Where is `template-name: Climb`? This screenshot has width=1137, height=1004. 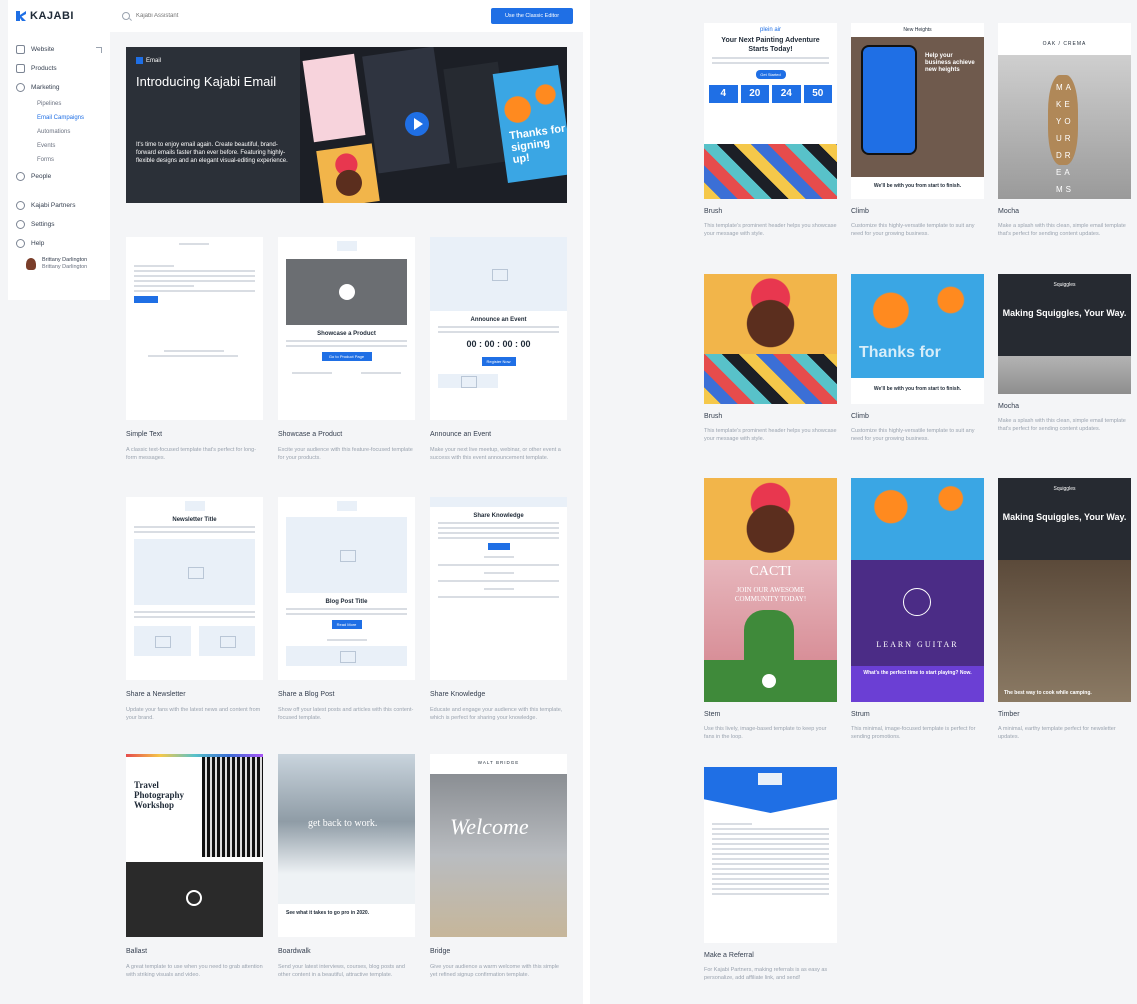 template-name: Climb is located at coordinates (860, 211).